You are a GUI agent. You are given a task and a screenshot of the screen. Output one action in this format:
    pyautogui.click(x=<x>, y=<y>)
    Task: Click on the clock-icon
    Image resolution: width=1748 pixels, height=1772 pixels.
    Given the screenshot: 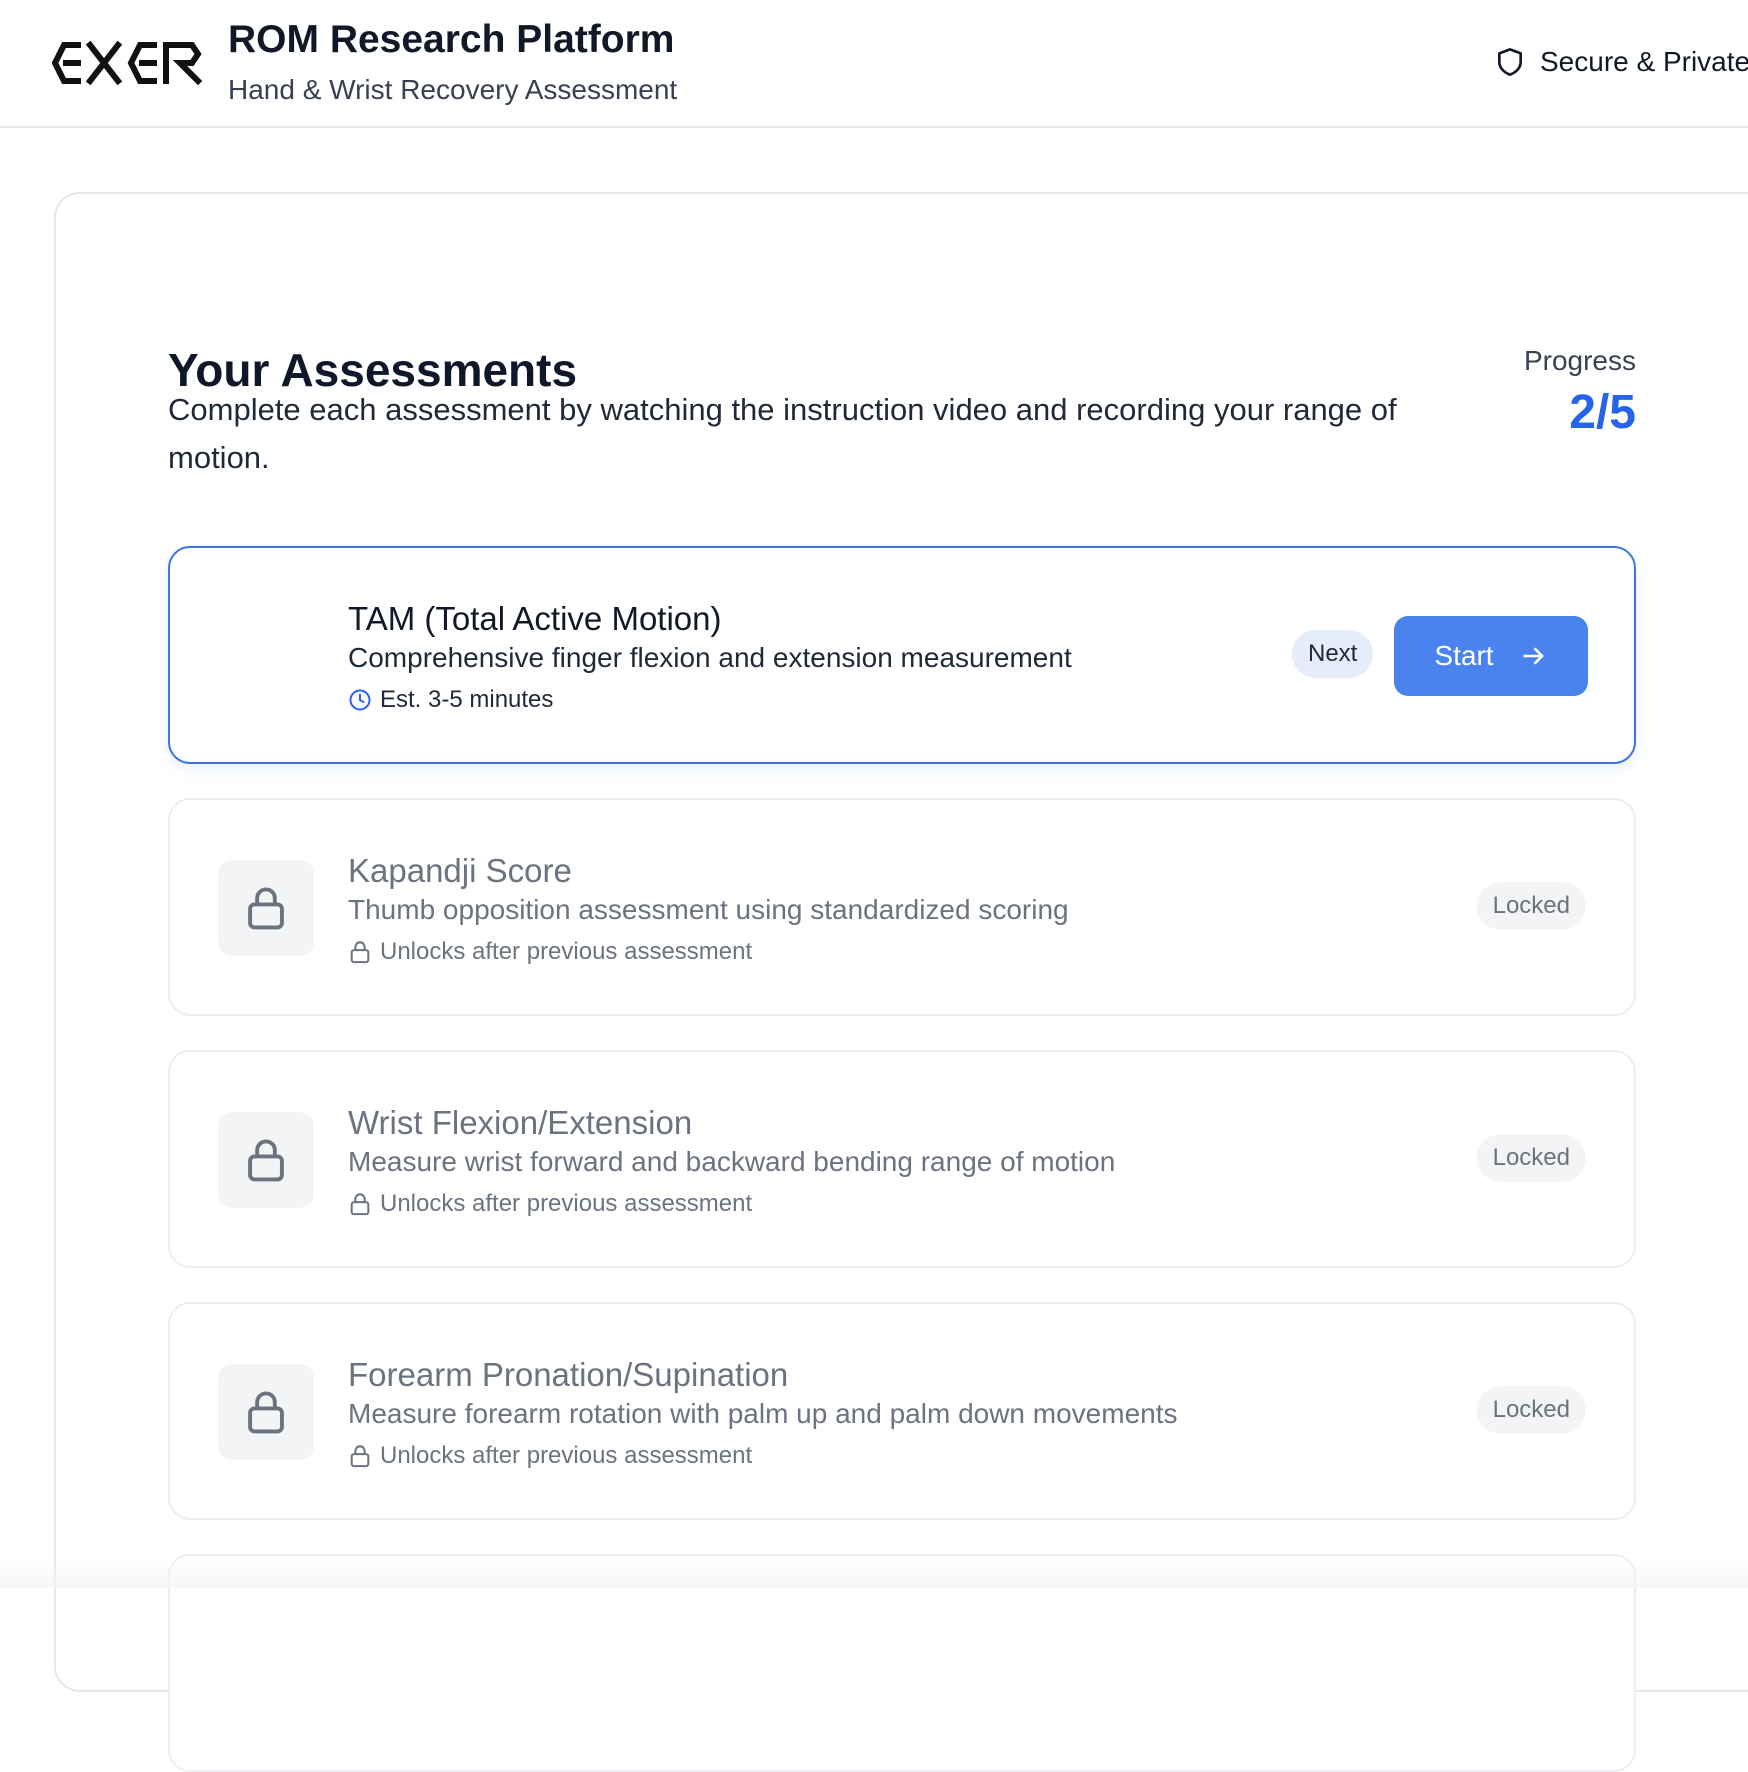 What is the action you would take?
    pyautogui.click(x=360, y=700)
    